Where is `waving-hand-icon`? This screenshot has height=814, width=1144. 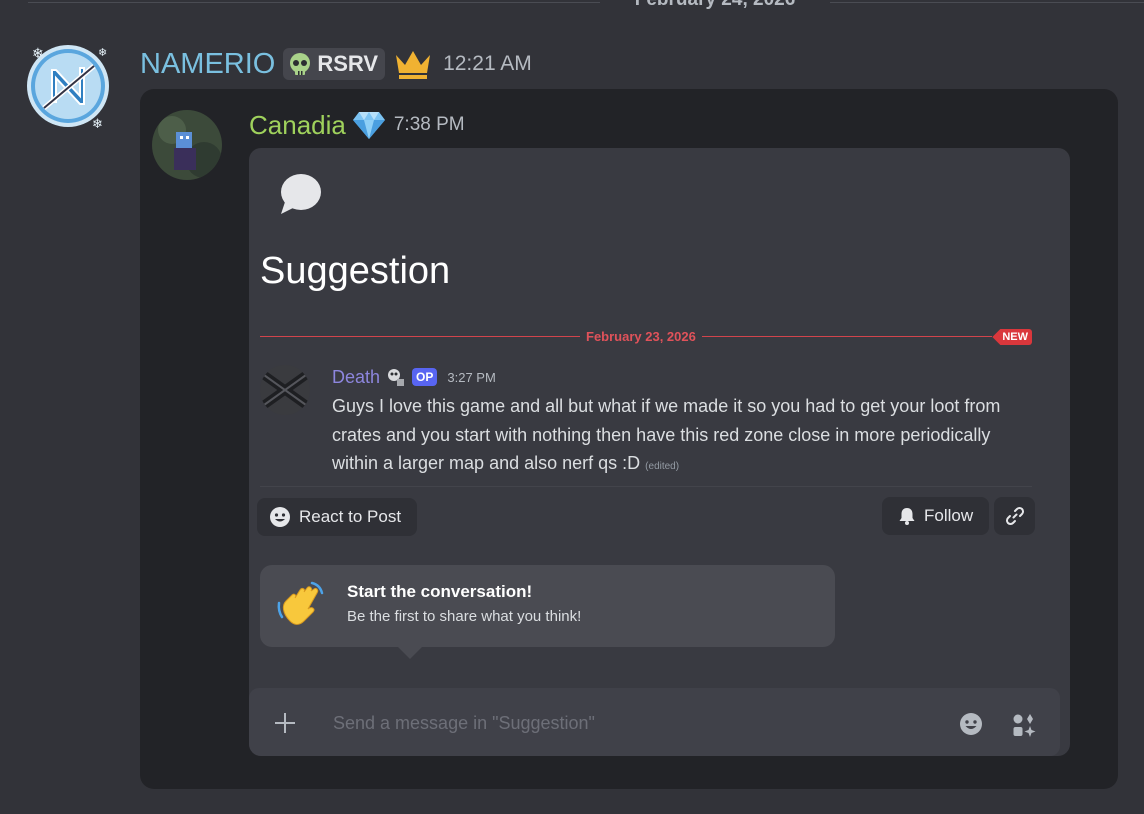 waving-hand-icon is located at coordinates (300, 603).